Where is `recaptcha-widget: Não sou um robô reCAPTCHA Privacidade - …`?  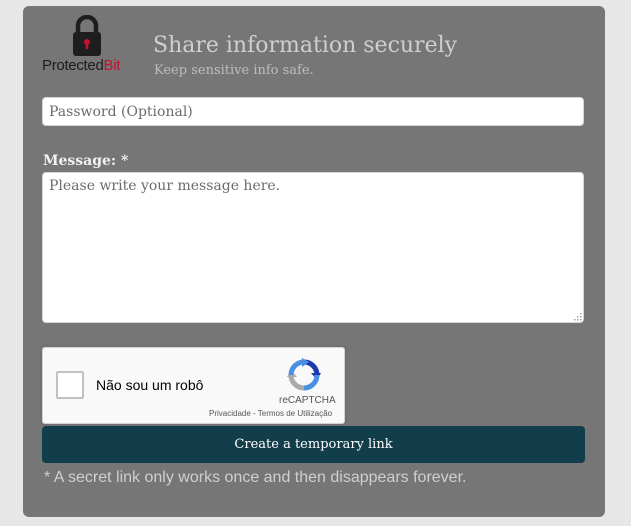 recaptcha-widget: Não sou um robô reCAPTCHA Privacidade - … is located at coordinates (193, 385).